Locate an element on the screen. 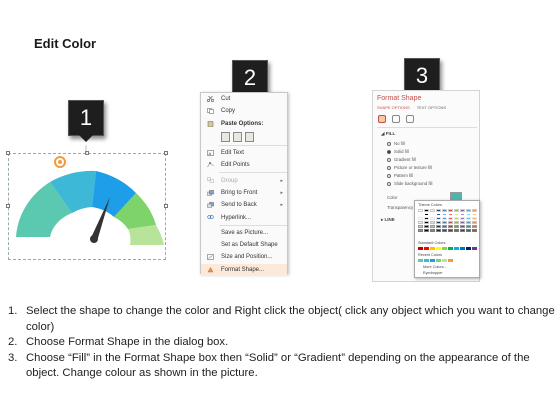 The height and width of the screenshot is (420, 560). menu-item-edit-points: Edit Points is located at coordinates (244, 165).